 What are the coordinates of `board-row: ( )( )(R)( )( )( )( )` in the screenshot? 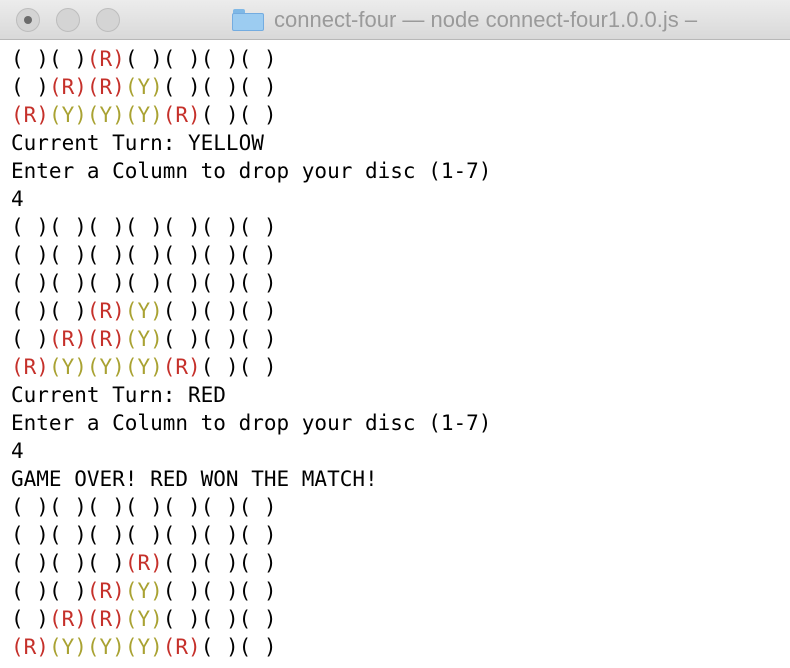 It's located at (400, 59).